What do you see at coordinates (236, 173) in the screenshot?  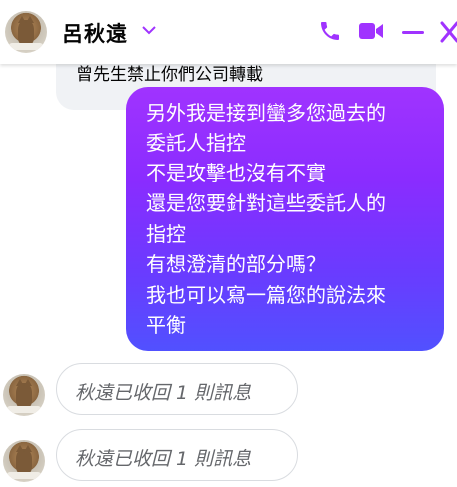 I see `sent-message-line: 不是攻擊也沒有不實` at bounding box center [236, 173].